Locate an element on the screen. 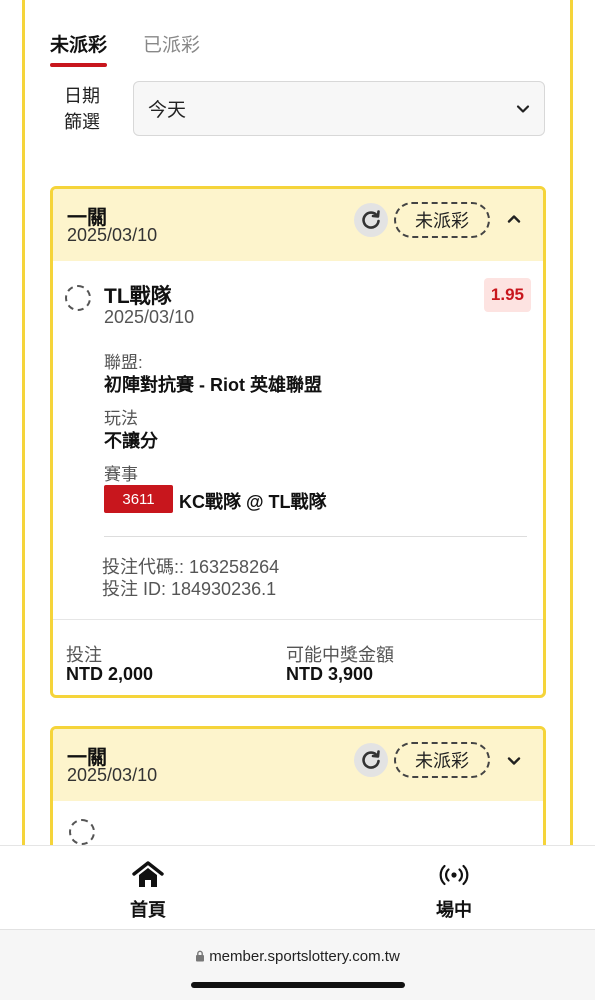  live-broadcast-icon is located at coordinates (454, 875).